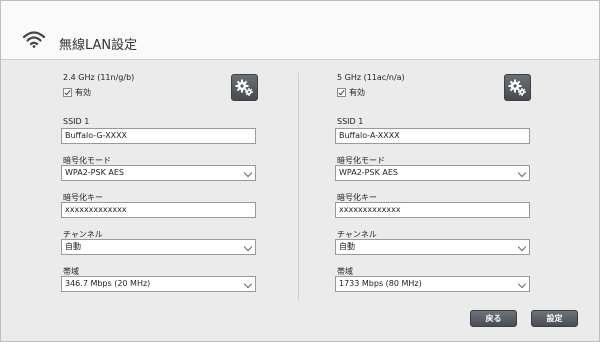 This screenshot has width=600, height=342. I want to click on ssid-input-5ghz: Buffalo-A-XXXX, so click(432, 136).